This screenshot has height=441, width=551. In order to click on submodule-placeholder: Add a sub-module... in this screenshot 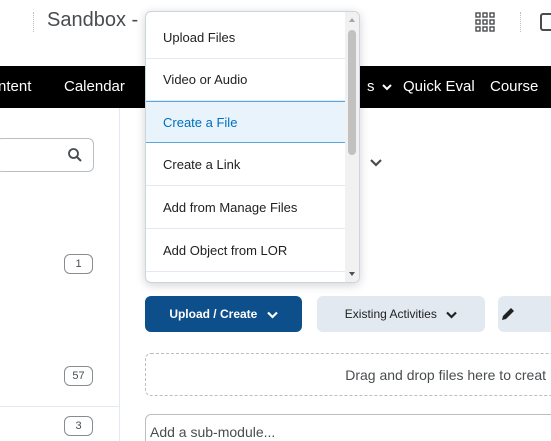, I will do `click(213, 432)`.